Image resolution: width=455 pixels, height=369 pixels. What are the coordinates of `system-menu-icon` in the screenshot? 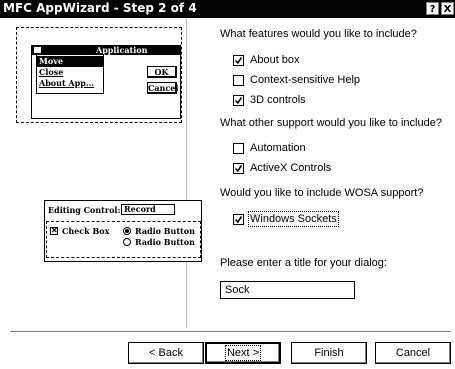 It's located at (37, 50).